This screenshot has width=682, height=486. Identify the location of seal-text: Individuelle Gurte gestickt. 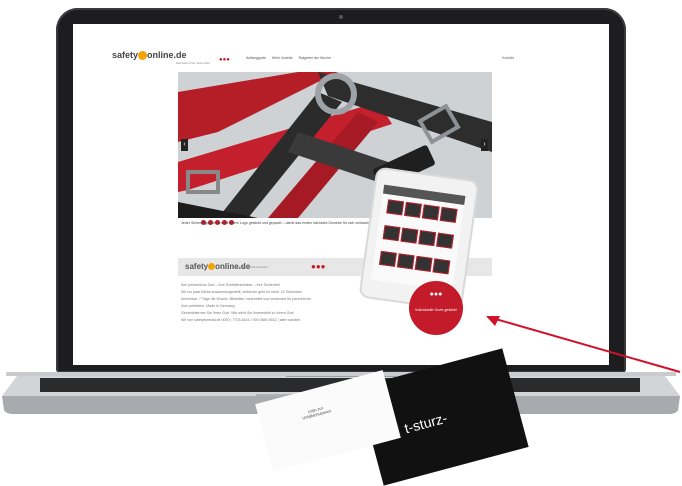
(436, 310).